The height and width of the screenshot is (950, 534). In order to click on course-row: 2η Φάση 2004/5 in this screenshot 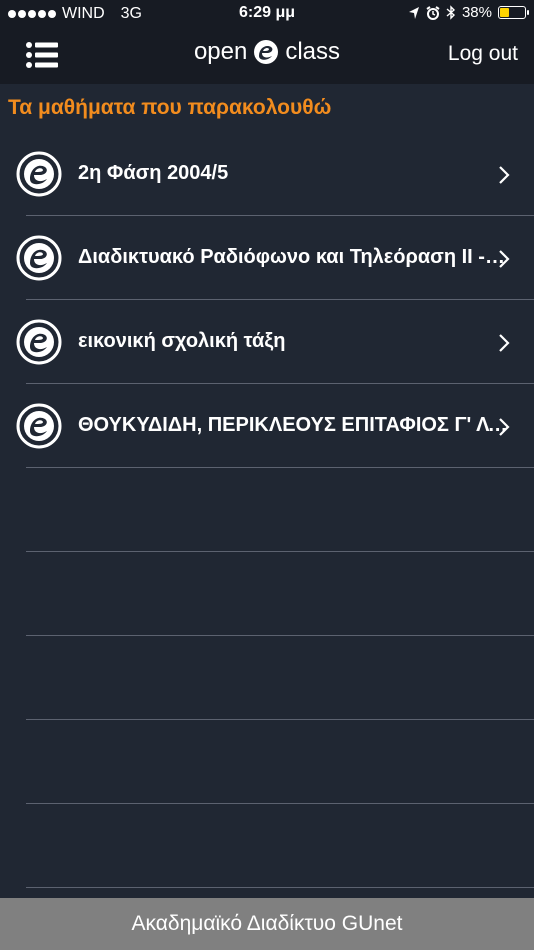, I will do `click(267, 174)`.